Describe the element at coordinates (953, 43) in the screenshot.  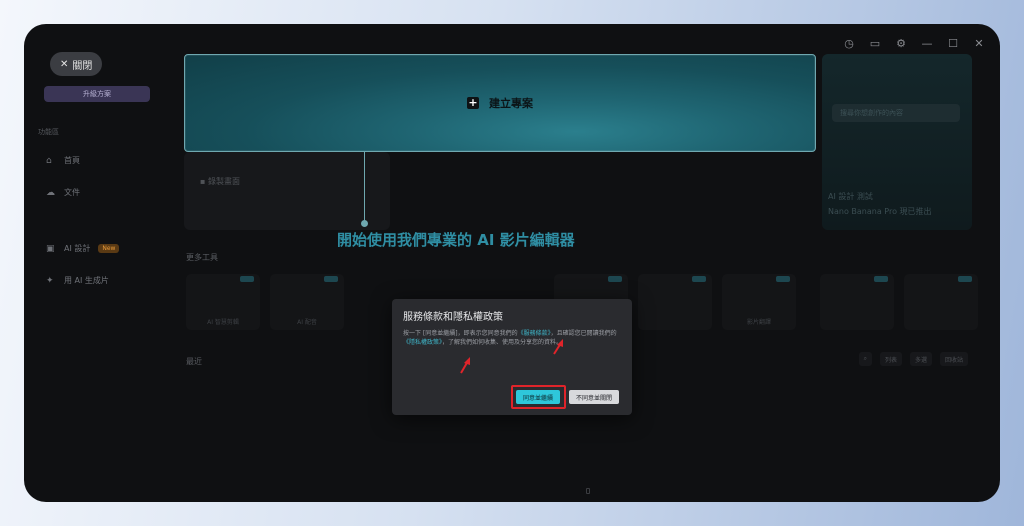
I see `maximize-icon: ☐` at that location.